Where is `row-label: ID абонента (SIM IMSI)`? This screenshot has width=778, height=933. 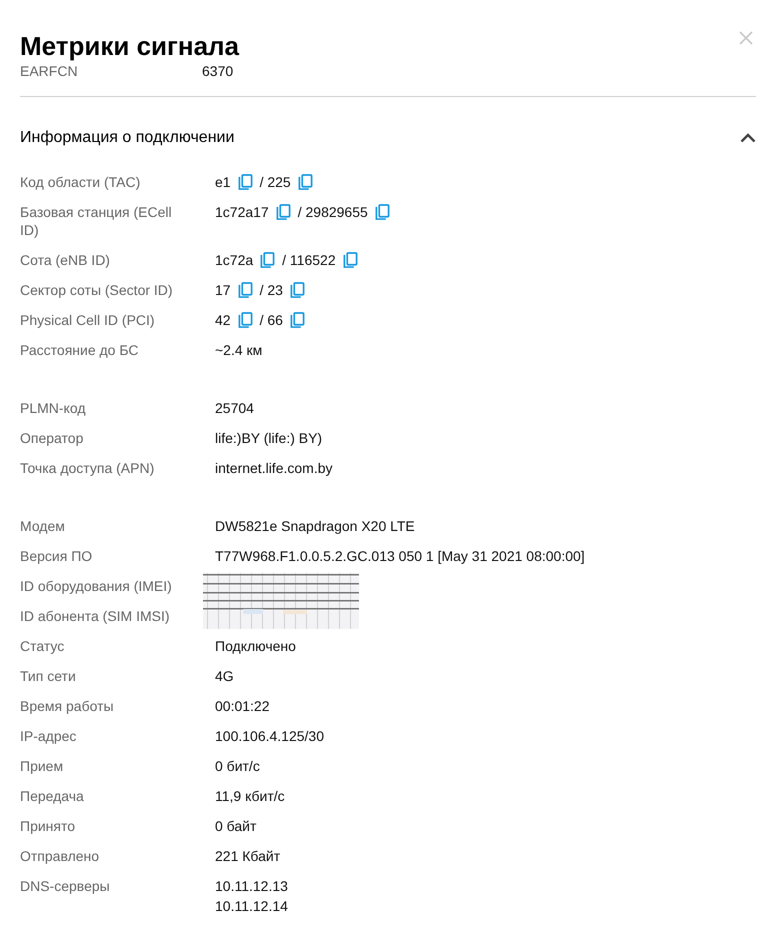 row-label: ID абонента (SIM IMSI) is located at coordinates (95, 616).